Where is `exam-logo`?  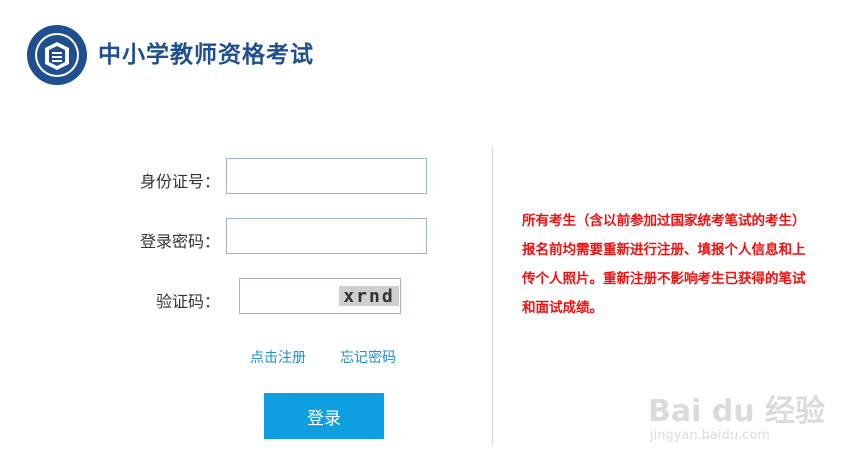
exam-logo is located at coordinates (57, 55).